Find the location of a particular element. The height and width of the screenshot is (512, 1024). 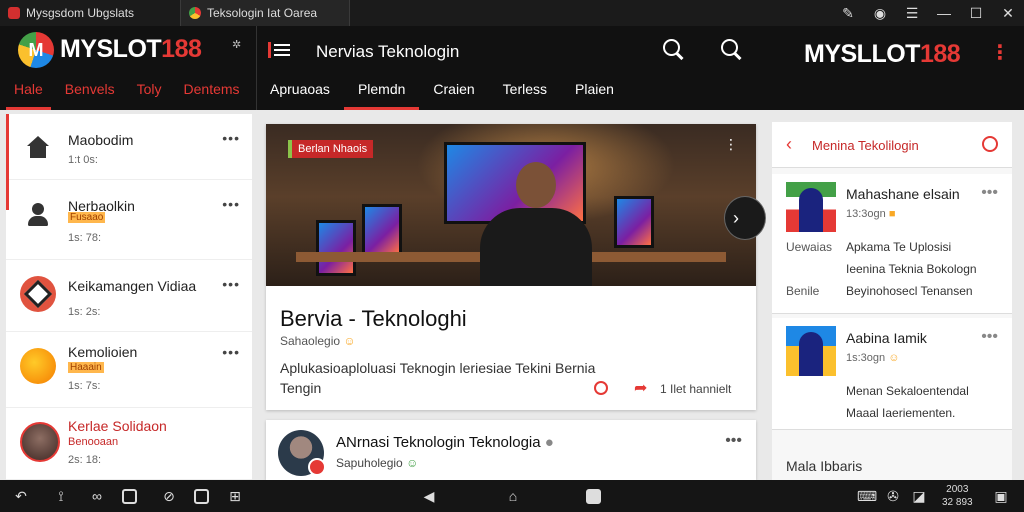

sidebar-item-meta: 1s: 2s: is located at coordinates (84, 312).